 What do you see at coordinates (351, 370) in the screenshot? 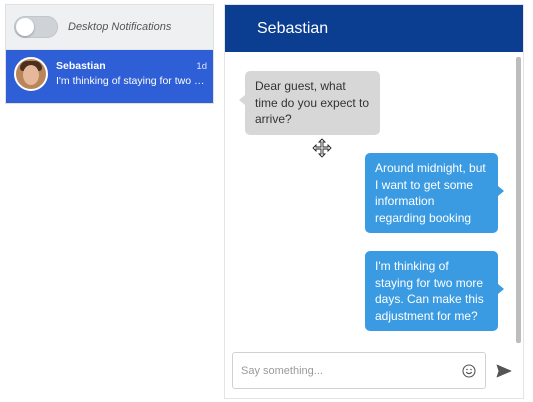
I see `message-input` at bounding box center [351, 370].